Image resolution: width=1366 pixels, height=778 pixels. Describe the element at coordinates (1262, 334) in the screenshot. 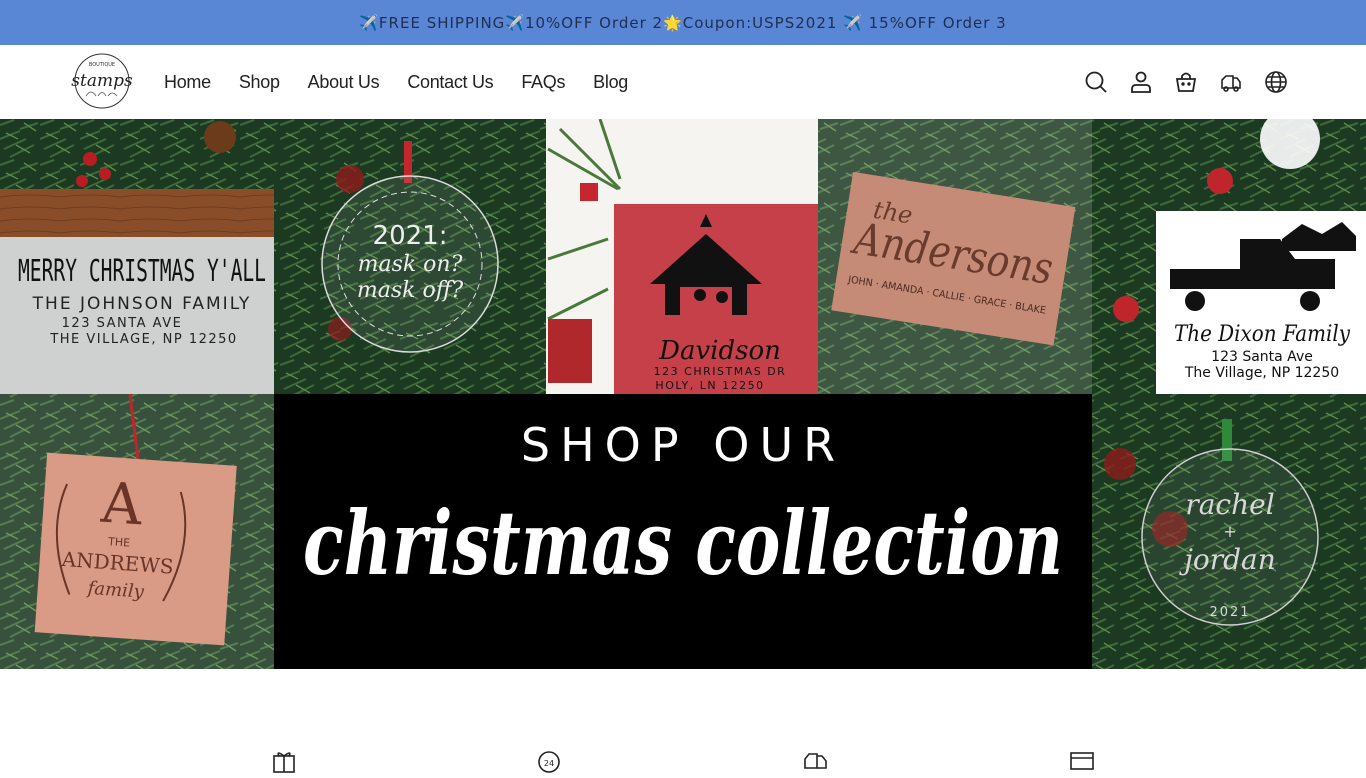

I see `dixon-name: The Dixon Family` at that location.